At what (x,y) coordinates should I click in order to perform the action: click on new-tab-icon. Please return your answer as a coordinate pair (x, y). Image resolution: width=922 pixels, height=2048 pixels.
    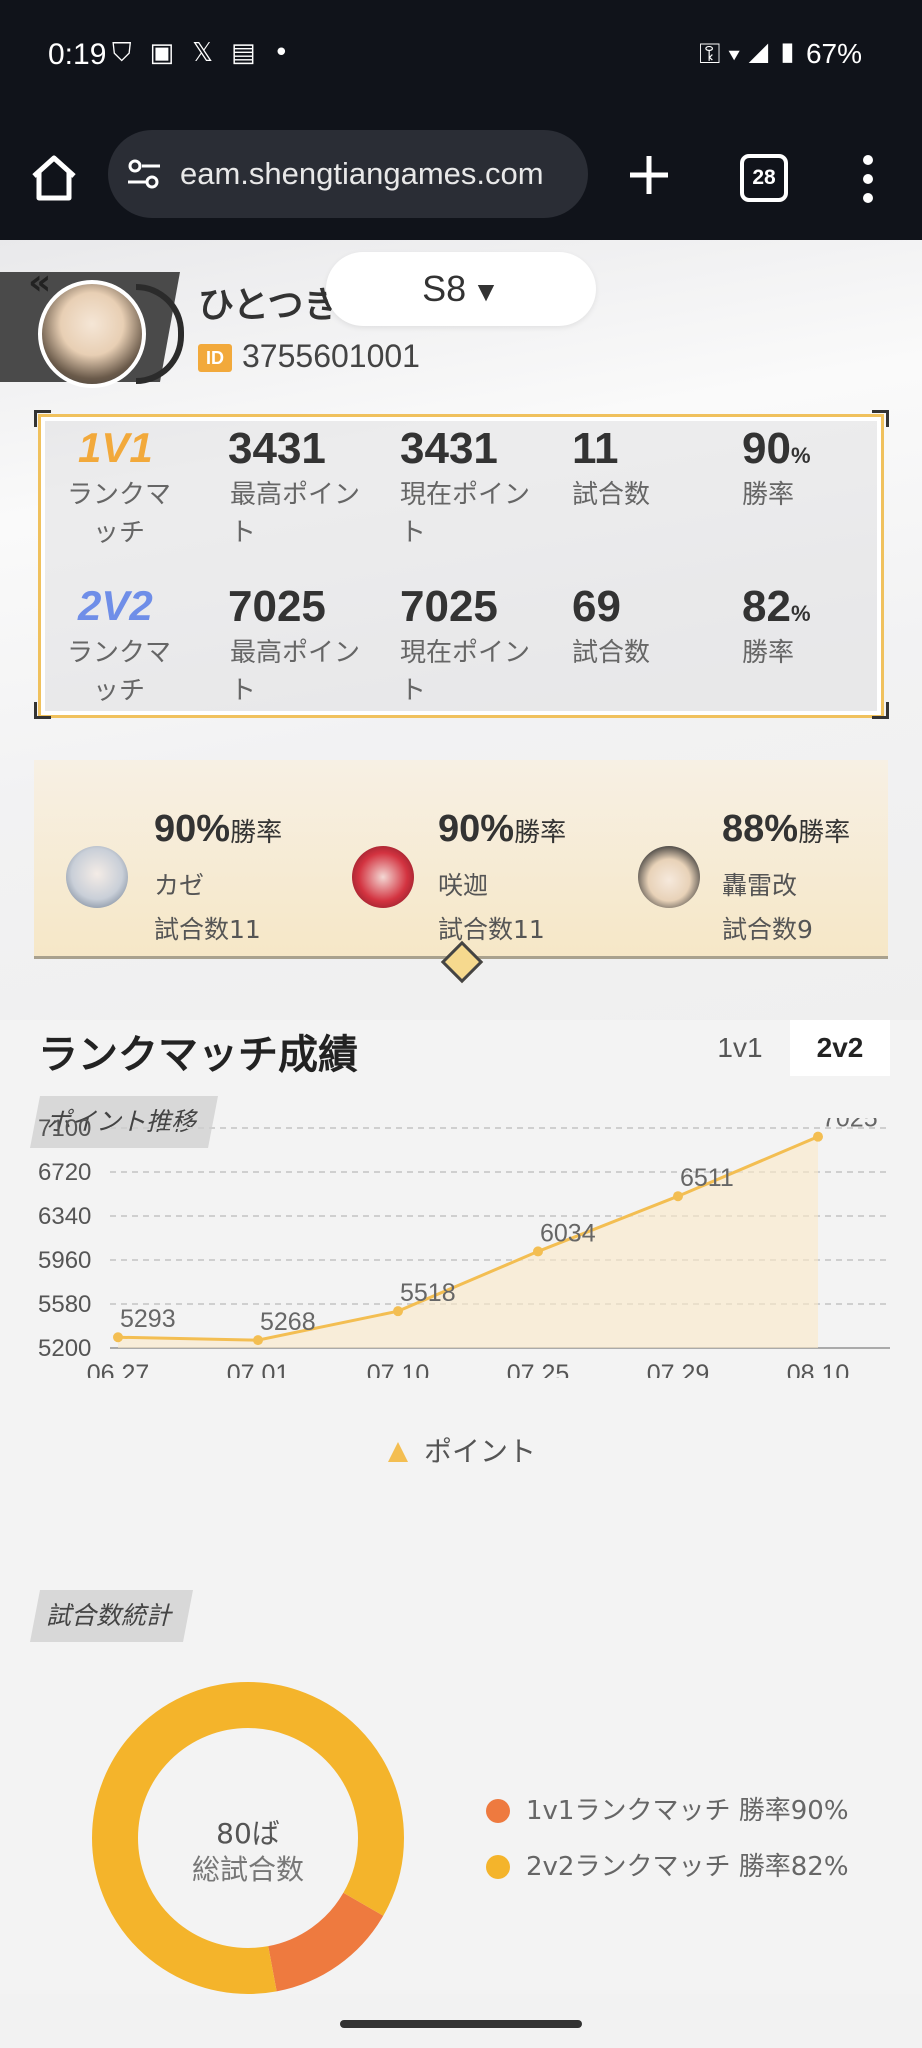
    Looking at the image, I should click on (649, 175).